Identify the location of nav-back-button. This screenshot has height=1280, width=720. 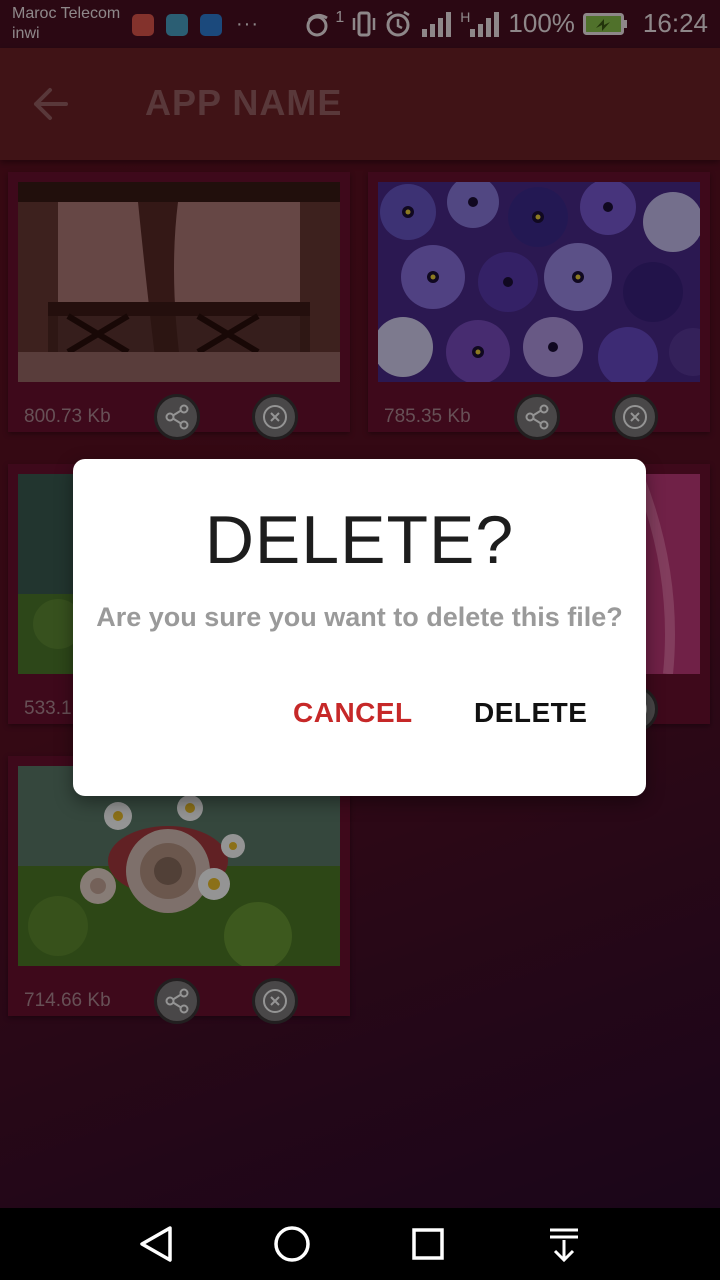
(156, 1244).